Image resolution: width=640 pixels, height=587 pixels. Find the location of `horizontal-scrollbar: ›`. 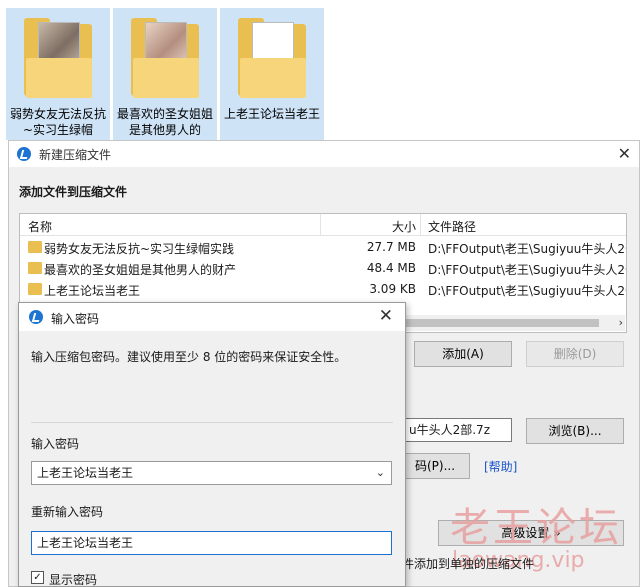

horizontal-scrollbar: › is located at coordinates (512, 323).